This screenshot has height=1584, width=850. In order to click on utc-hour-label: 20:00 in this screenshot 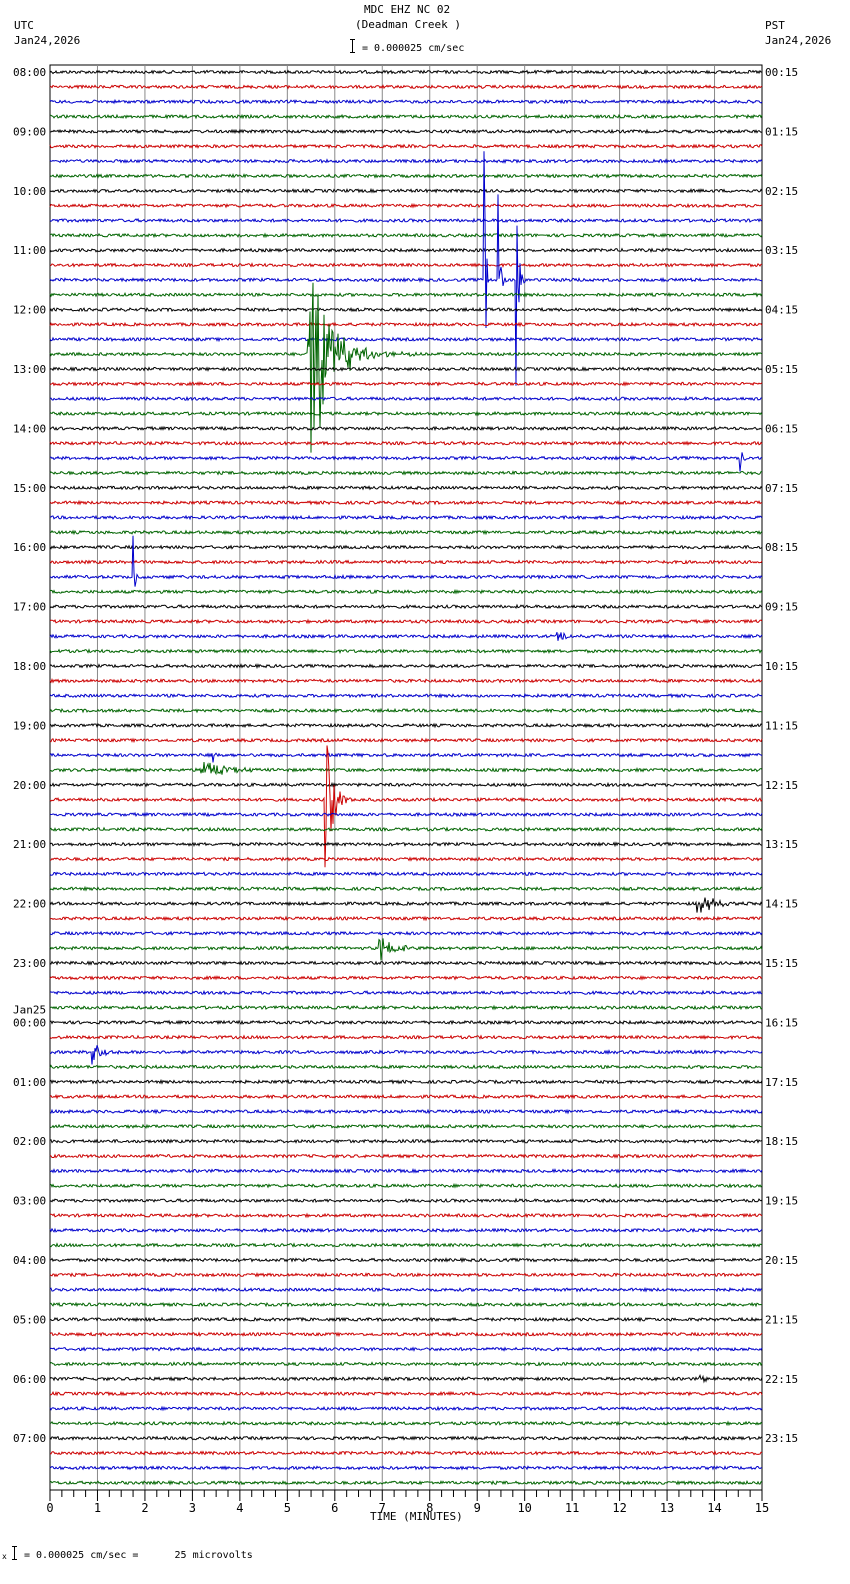, I will do `click(29, 785)`.